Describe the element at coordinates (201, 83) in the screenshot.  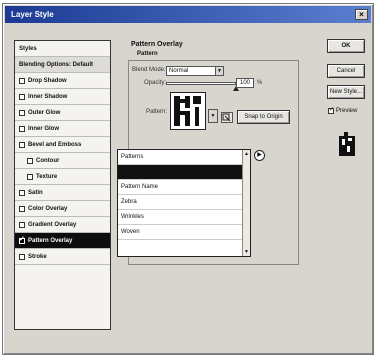
I see `opacity-slider` at that location.